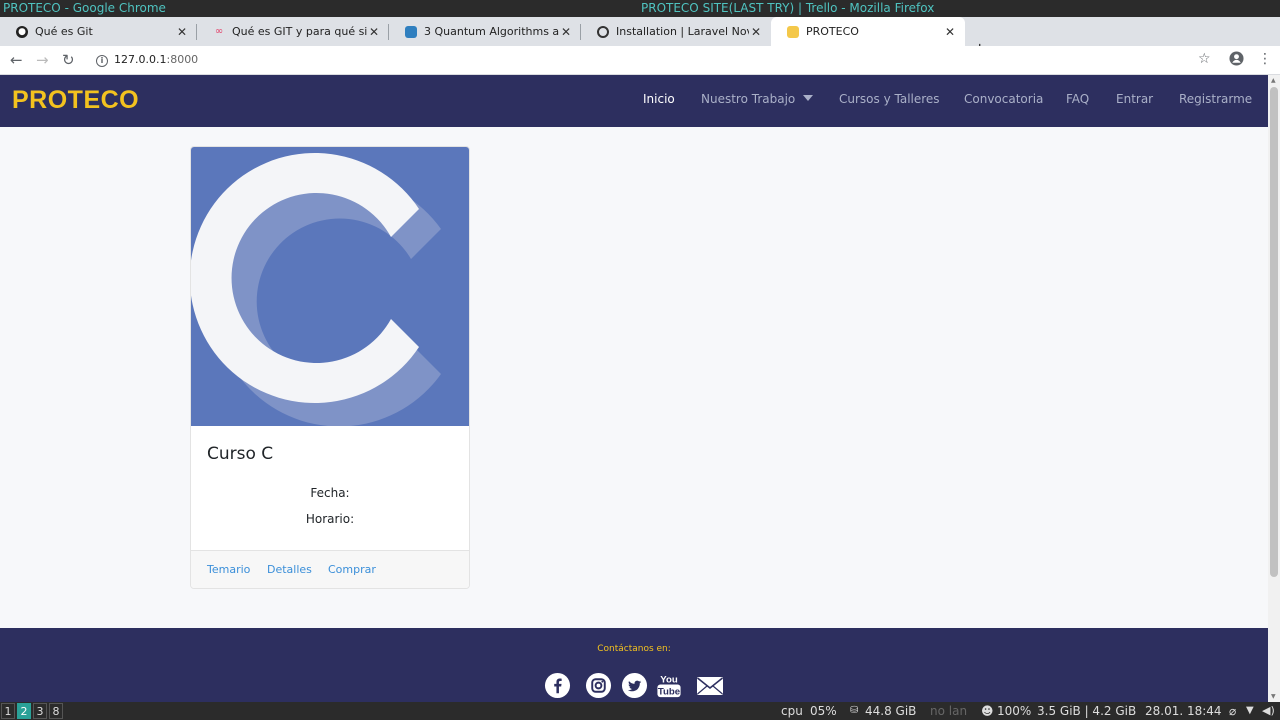  Describe the element at coordinates (634, 687) in the screenshot. I see `twitter-icon` at that location.